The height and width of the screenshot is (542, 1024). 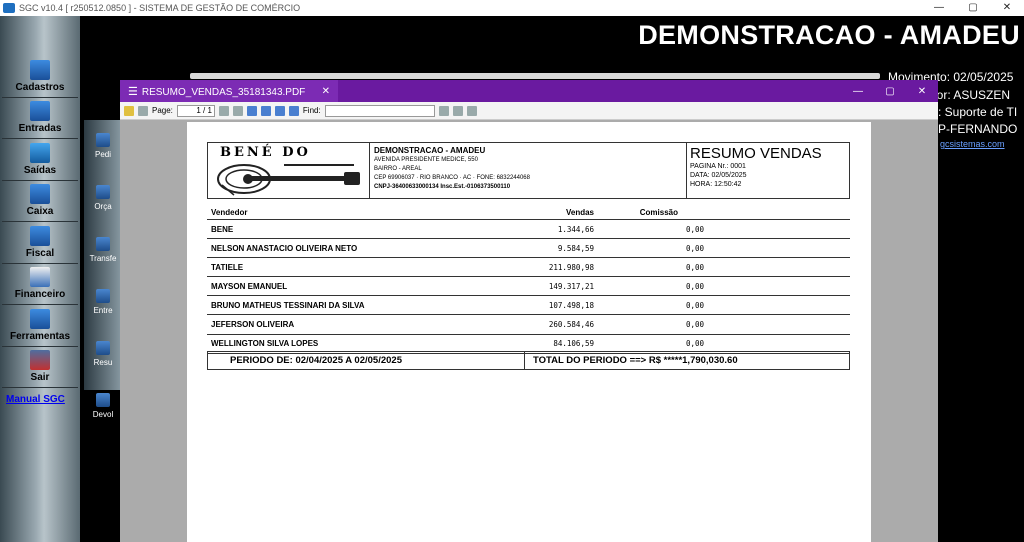 What do you see at coordinates (40, 69) in the screenshot?
I see `database-icon` at bounding box center [40, 69].